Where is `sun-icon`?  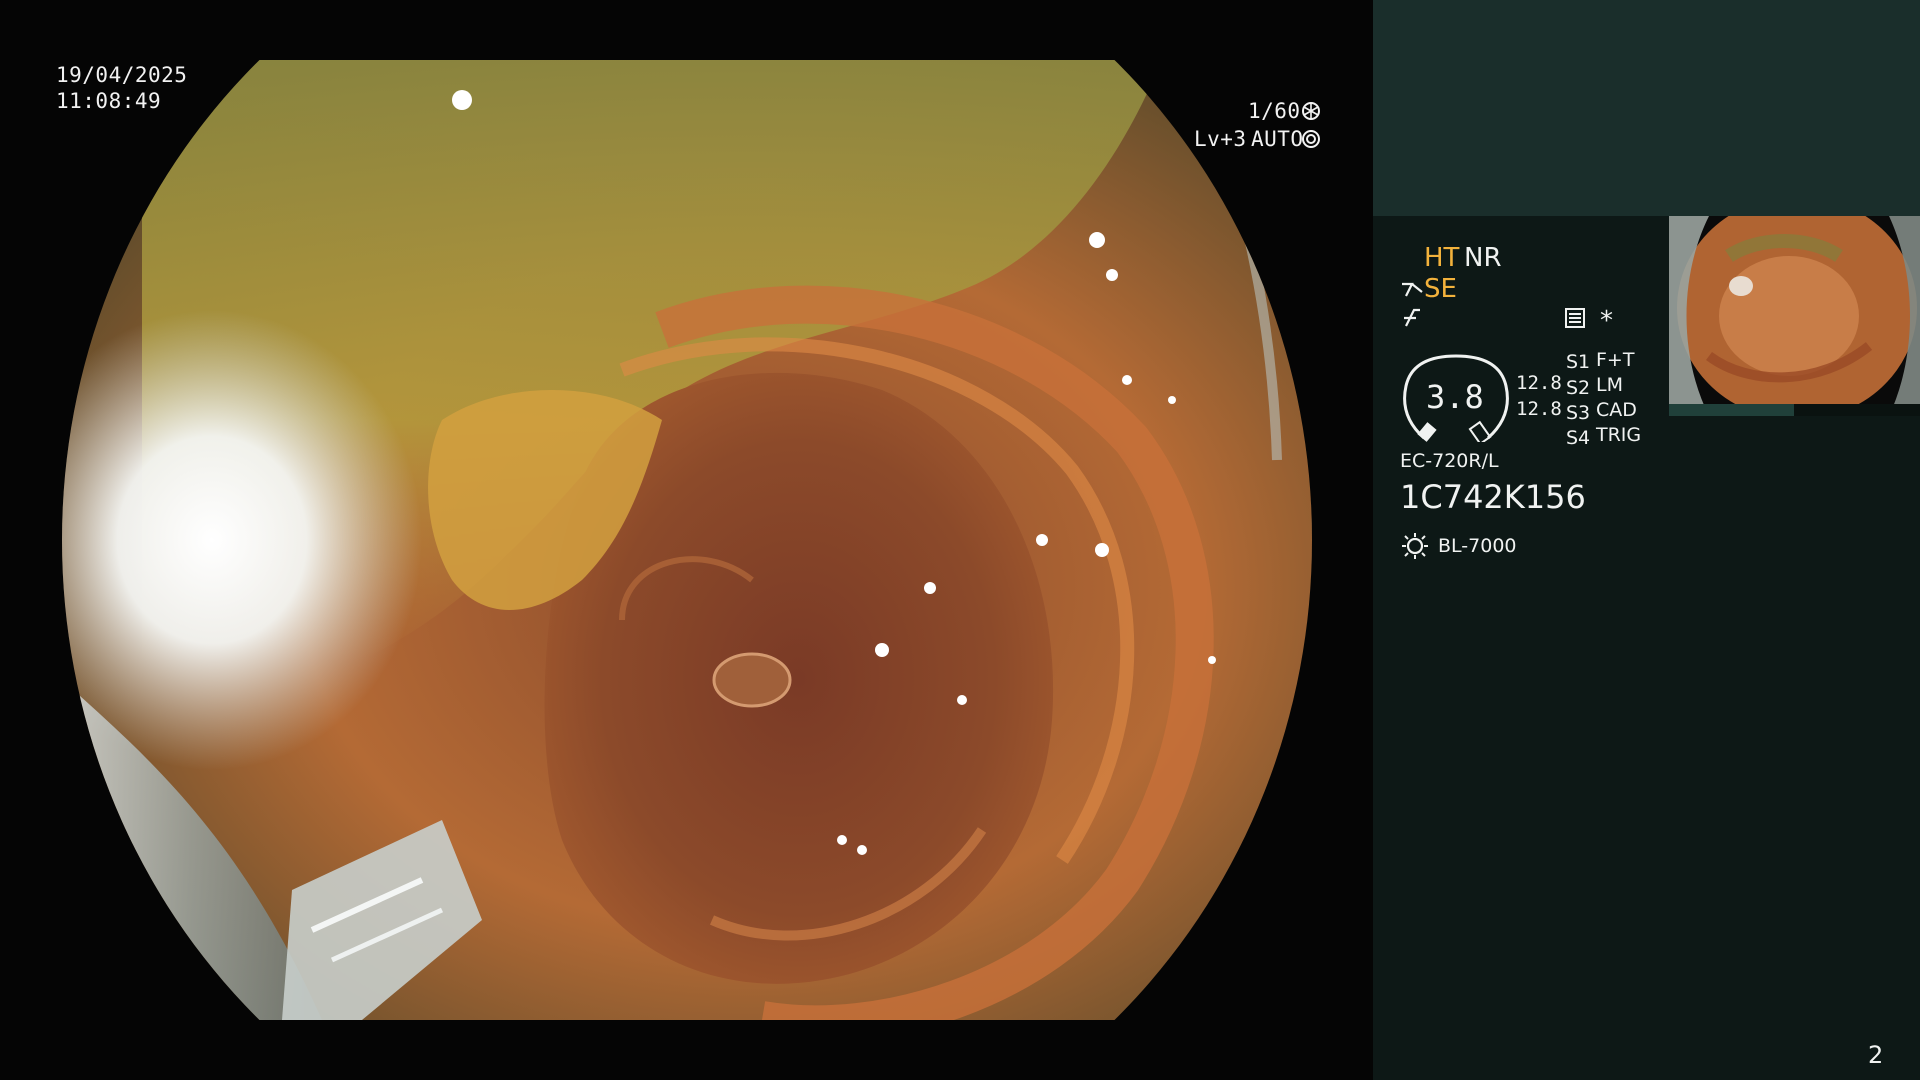
sun-icon is located at coordinates (1415, 546).